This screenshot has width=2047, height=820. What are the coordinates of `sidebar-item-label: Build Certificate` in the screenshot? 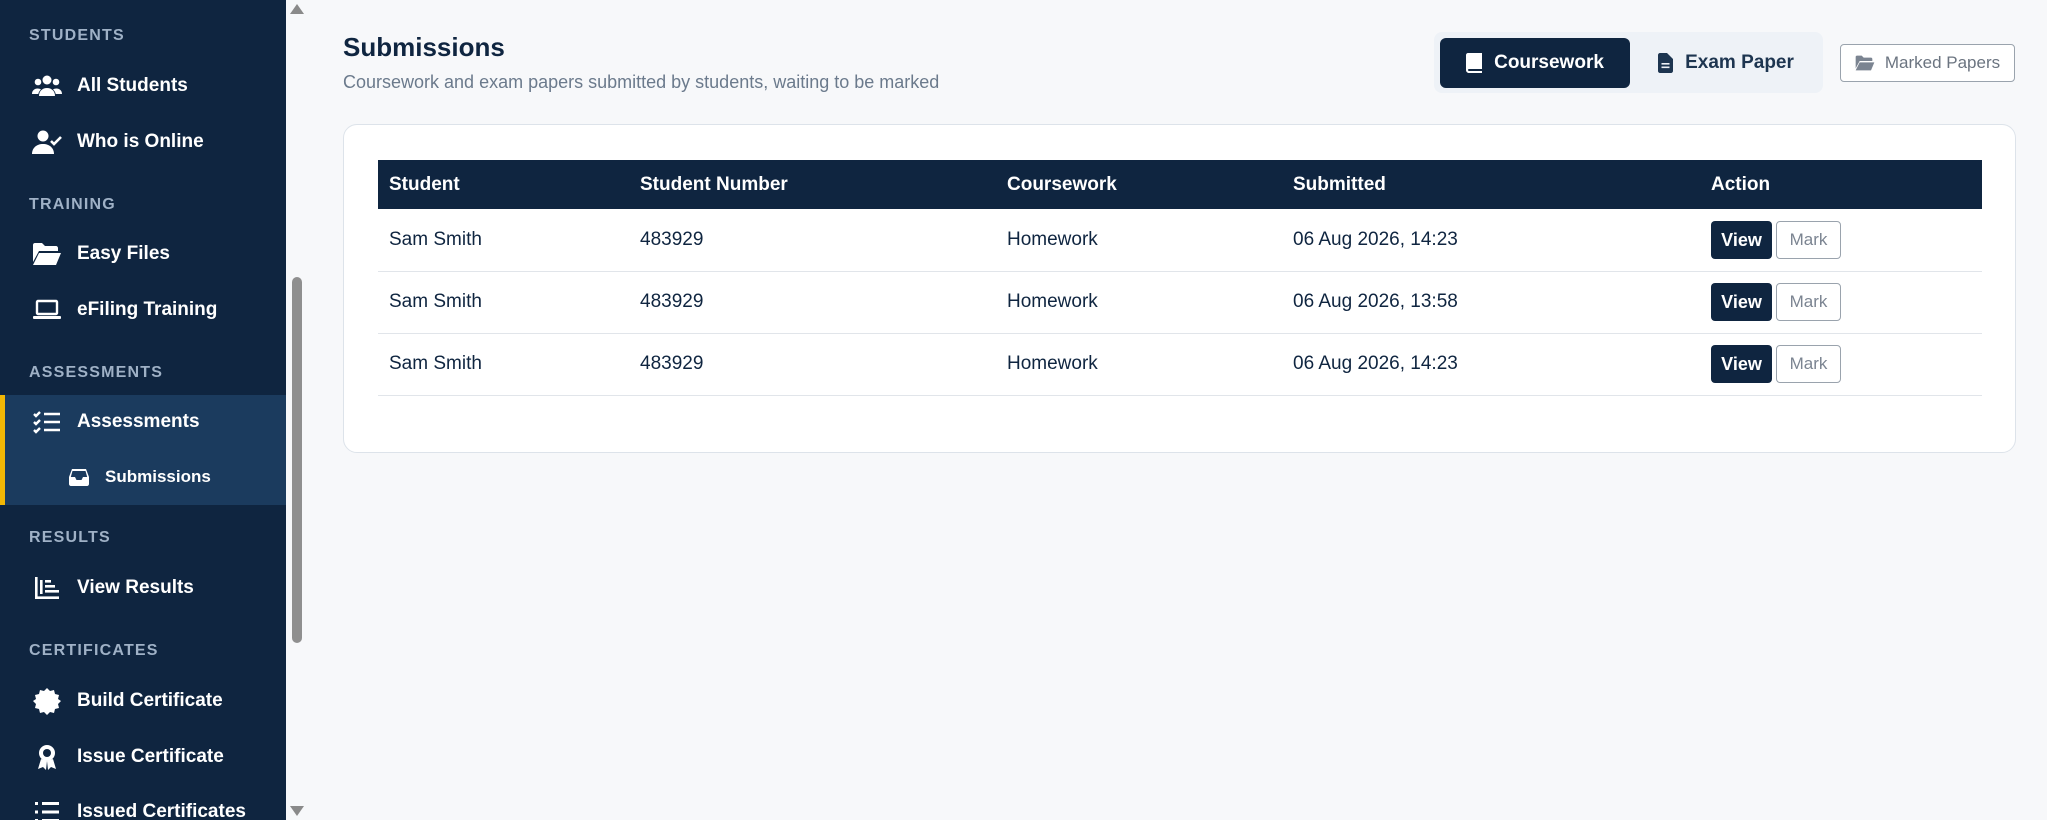 It's located at (150, 700).